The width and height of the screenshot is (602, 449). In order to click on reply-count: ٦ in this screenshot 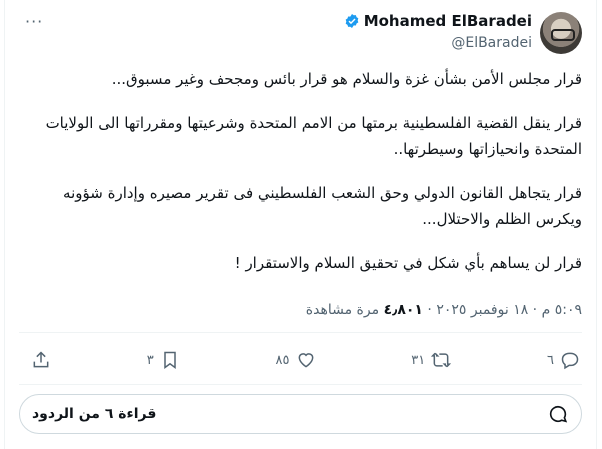, I will do `click(550, 360)`.